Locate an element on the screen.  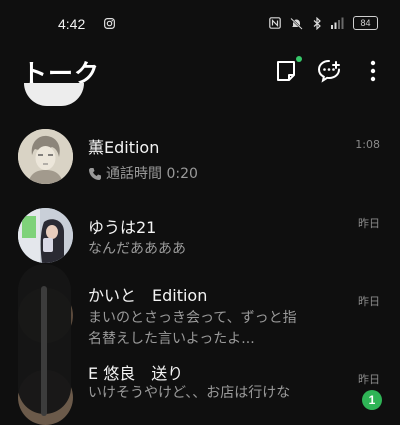
chat-name: 薫Edition is located at coordinates (124, 147).